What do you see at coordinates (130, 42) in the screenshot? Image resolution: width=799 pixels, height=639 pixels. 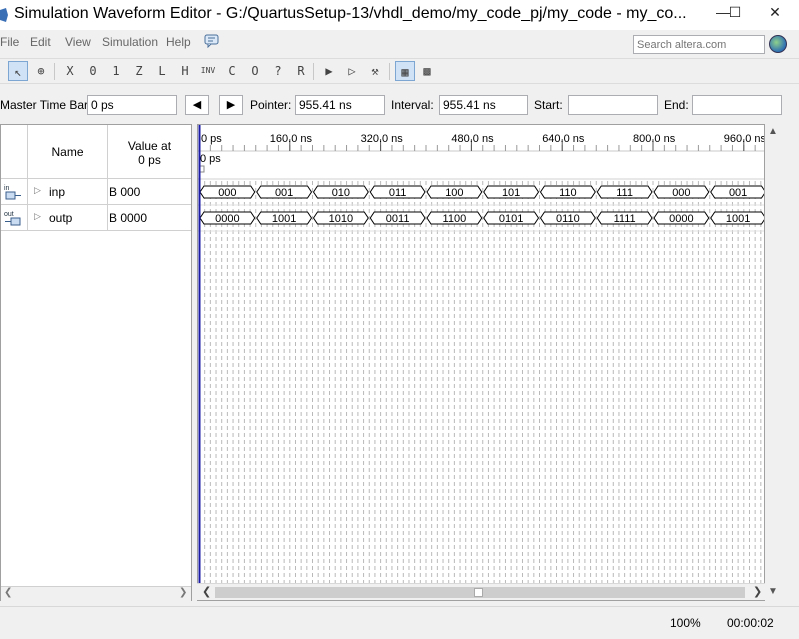 I see `menu-simulation: Simulation` at bounding box center [130, 42].